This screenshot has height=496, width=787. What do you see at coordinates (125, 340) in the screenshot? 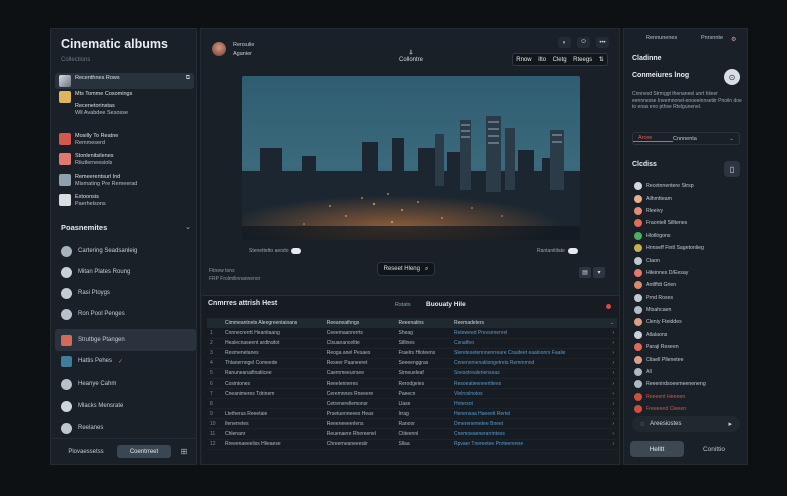
I see `playlist-item: Strutbge Ptangen` at bounding box center [125, 340].